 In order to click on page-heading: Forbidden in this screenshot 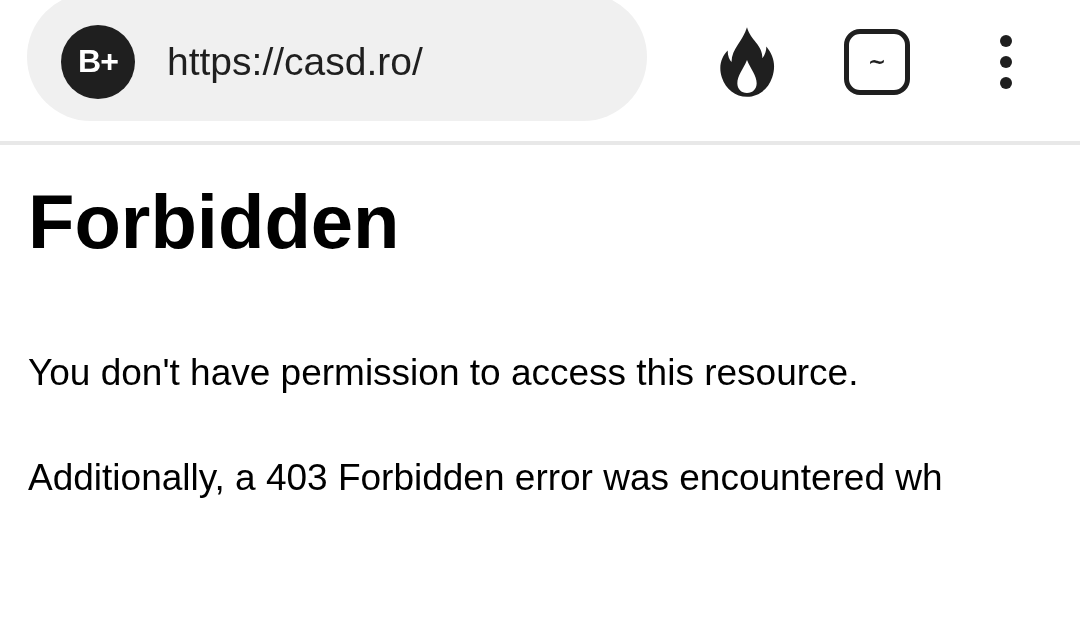, I will do `click(214, 222)`.